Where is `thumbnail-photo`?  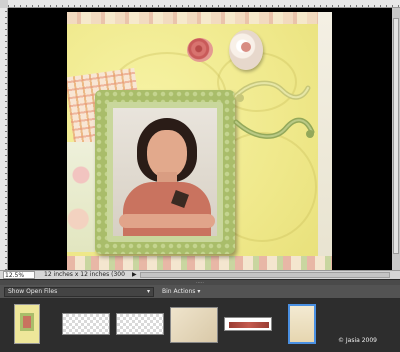
thumbnail-photo is located at coordinates (27, 322).